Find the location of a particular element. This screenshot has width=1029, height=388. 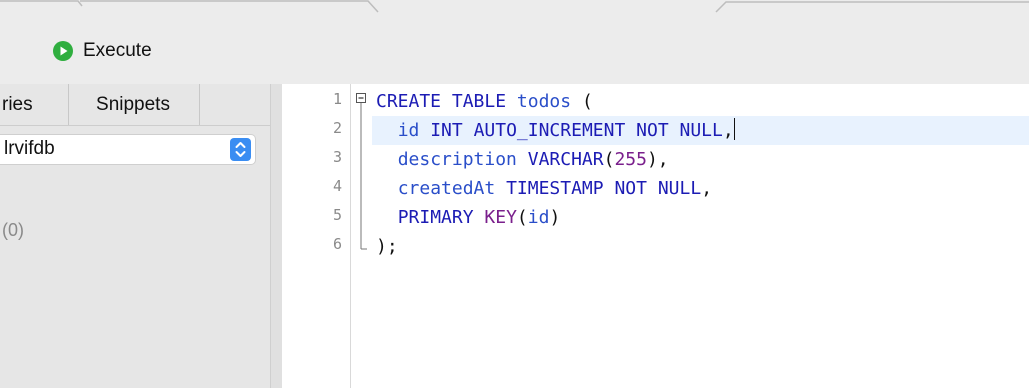

line-number: 1 is located at coordinates (337, 99).